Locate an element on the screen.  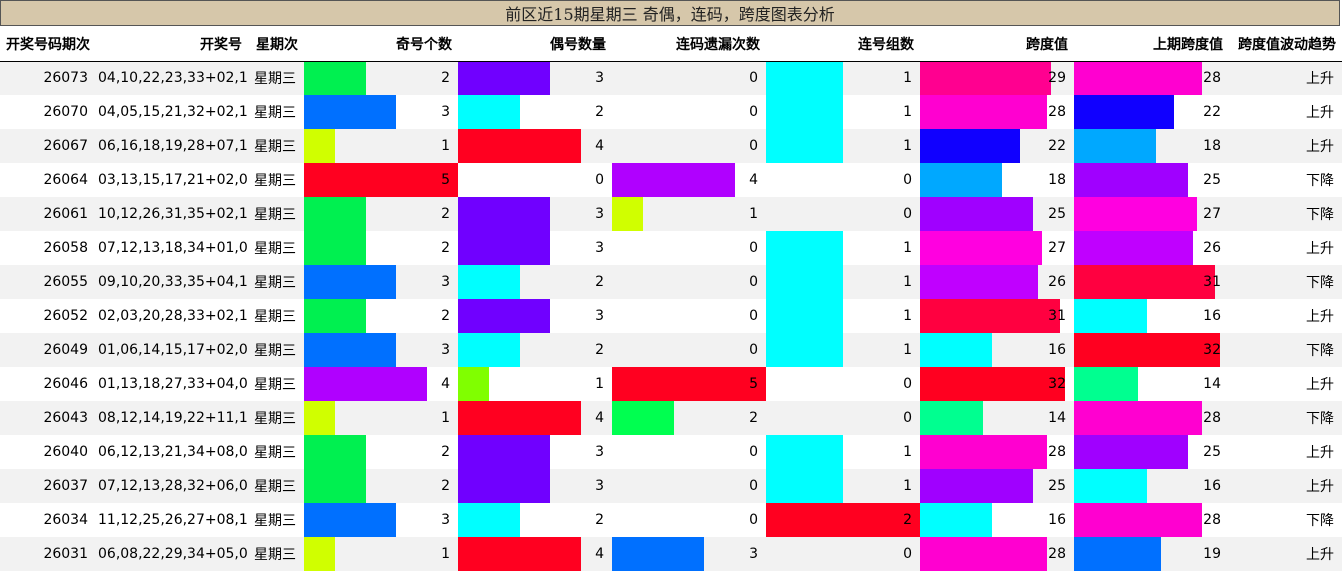
chart-title-text: 前区近15期星期三 奇偶，连码，跨度图表分析 is located at coordinates (670, 14).